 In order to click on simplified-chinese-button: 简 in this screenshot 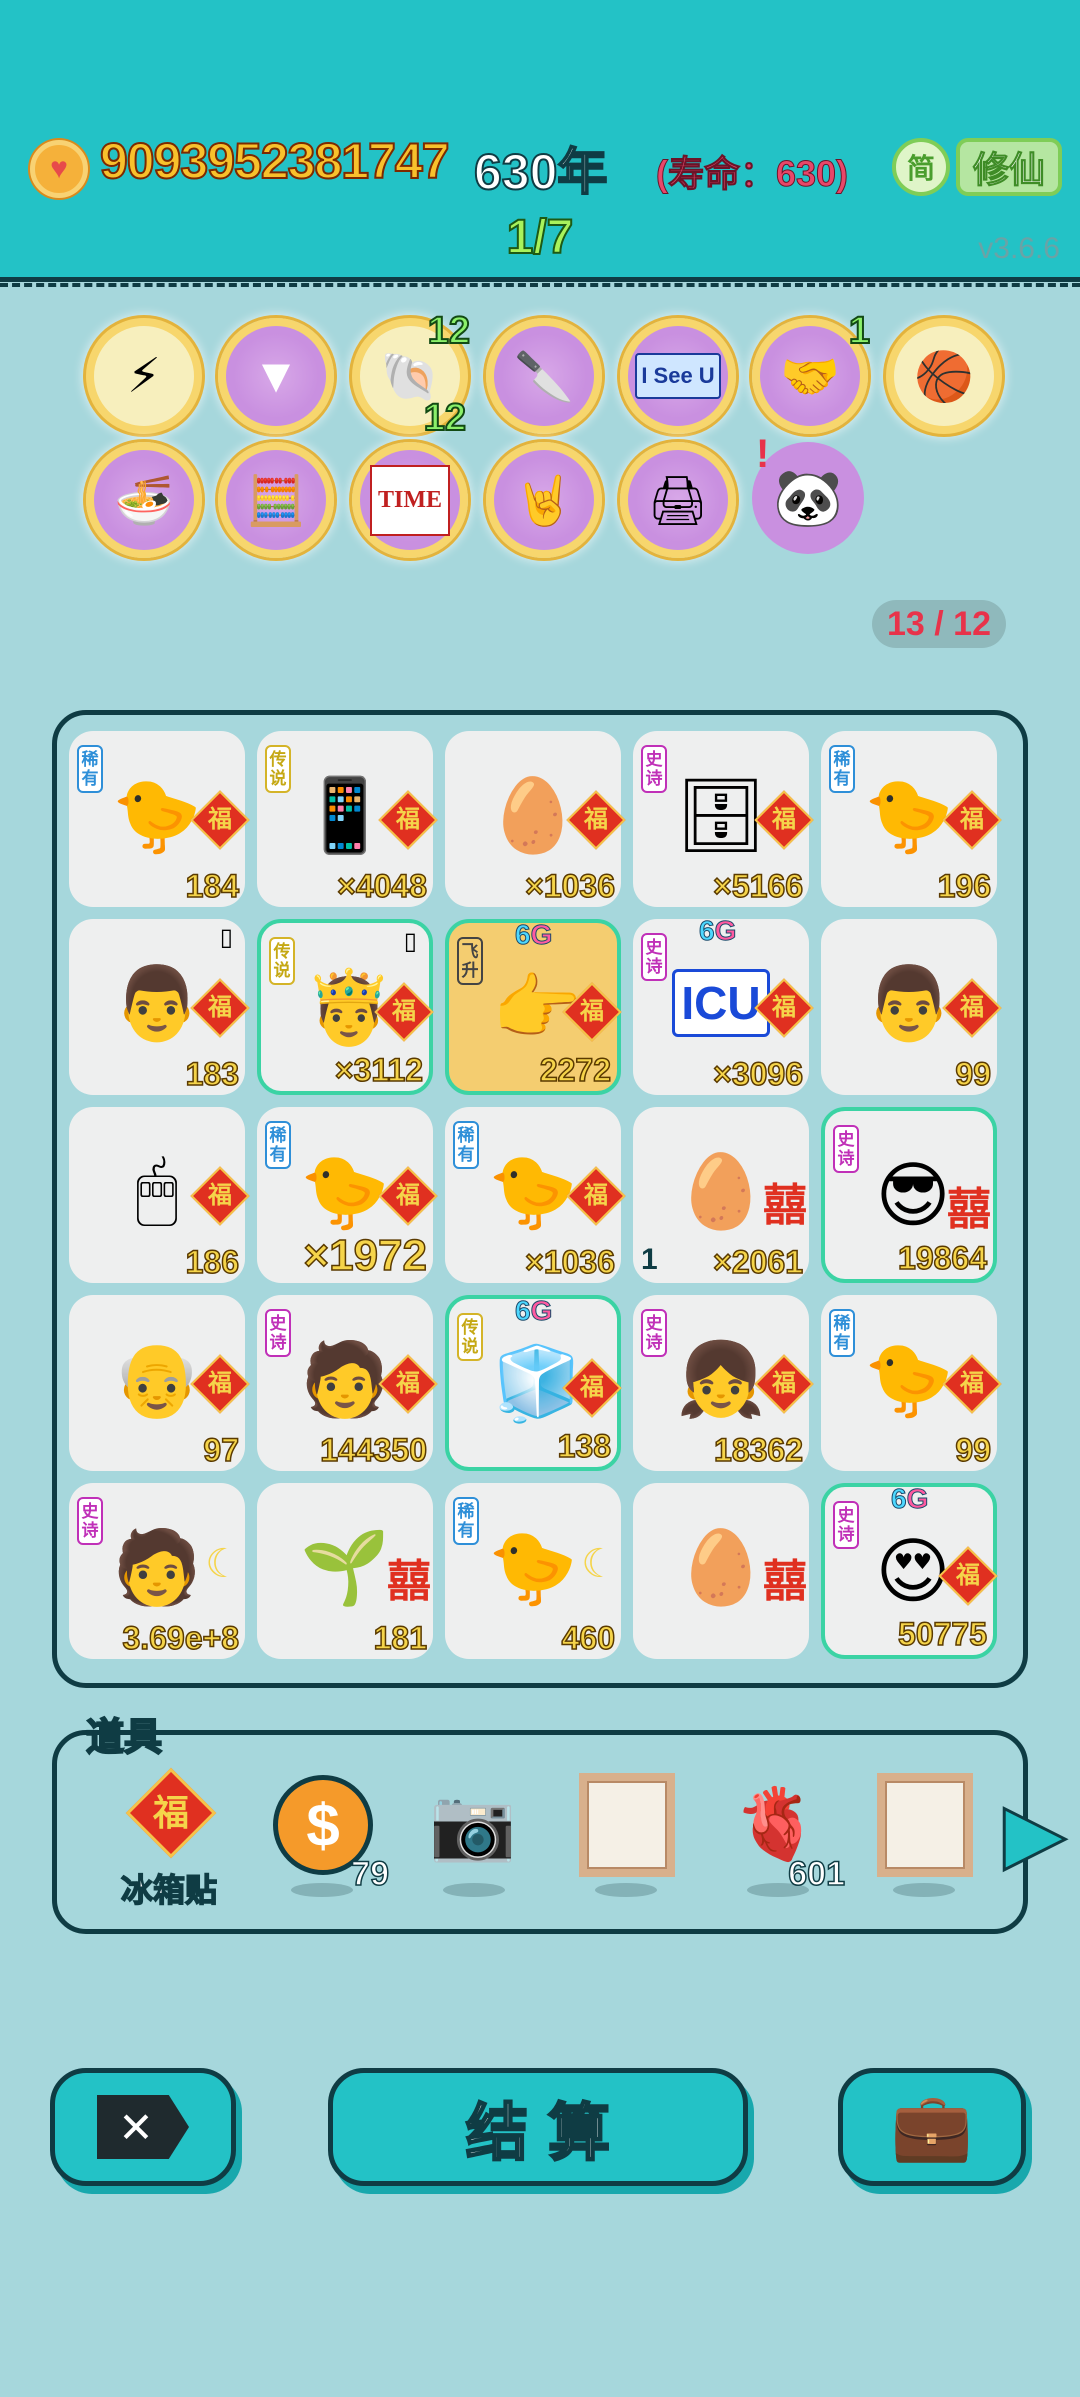, I will do `click(921, 167)`.